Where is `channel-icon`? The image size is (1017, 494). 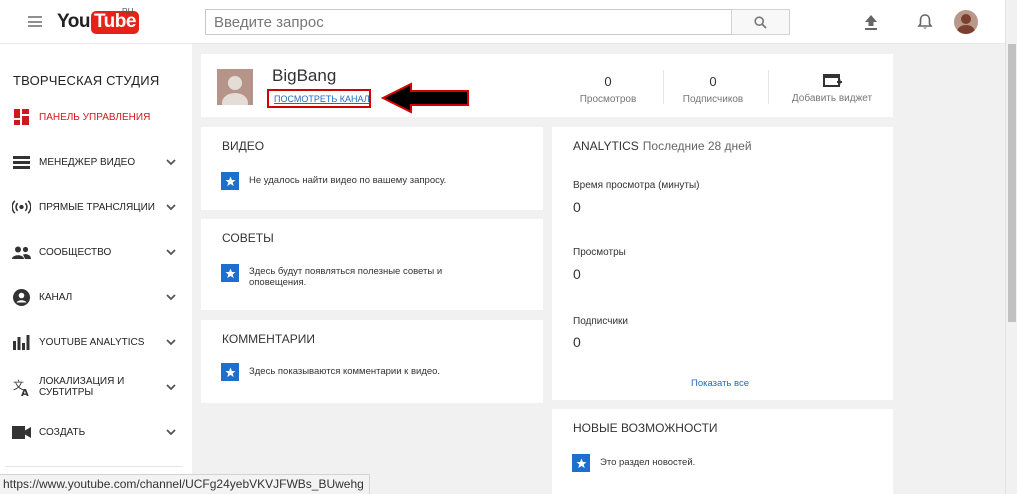
channel-icon is located at coordinates (21, 297).